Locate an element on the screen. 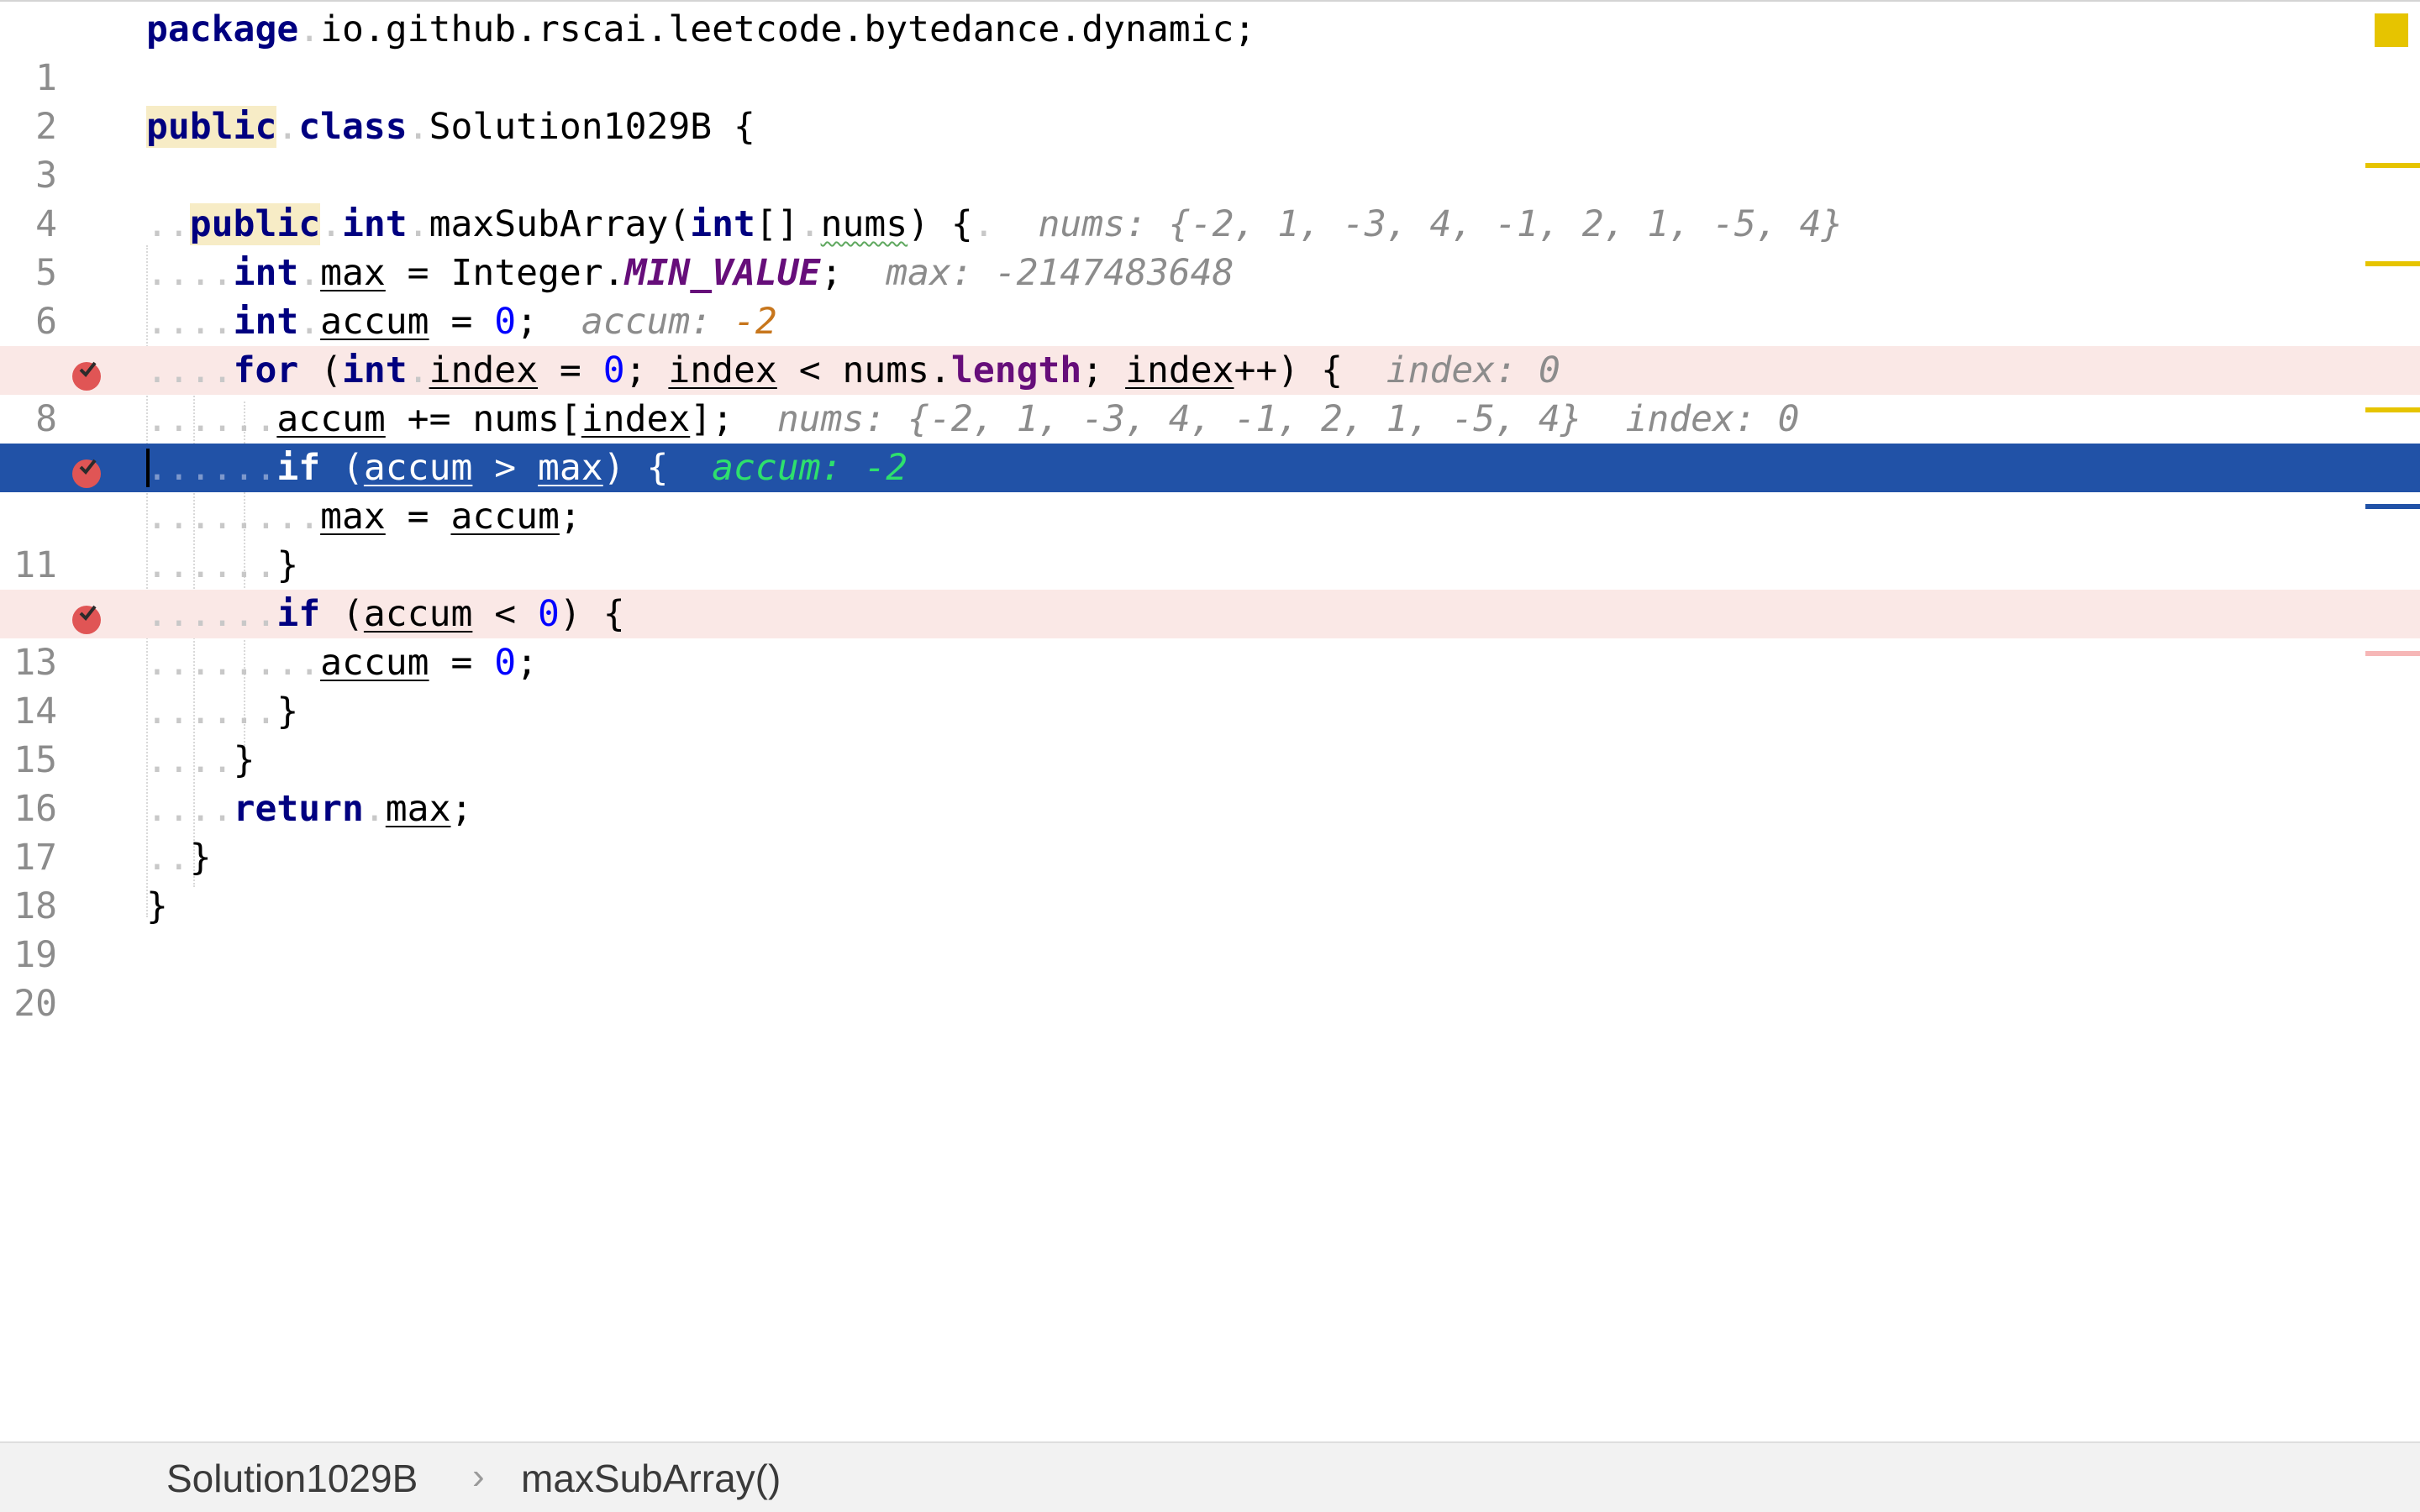  keyword: public is located at coordinates (211, 127).